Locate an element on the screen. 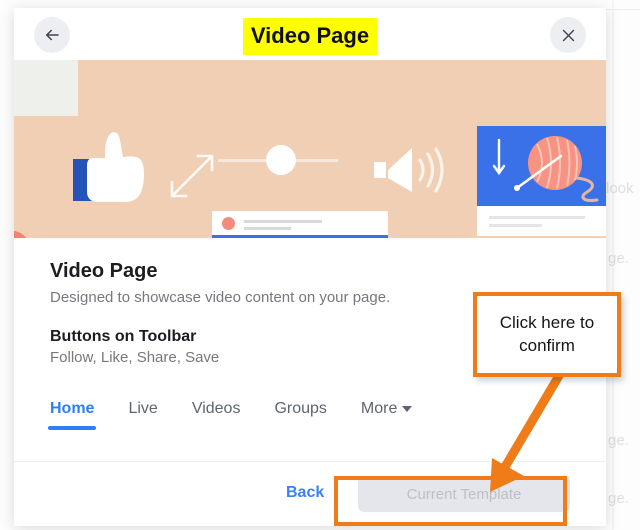  background-text-0: look is located at coordinates (620, 188).